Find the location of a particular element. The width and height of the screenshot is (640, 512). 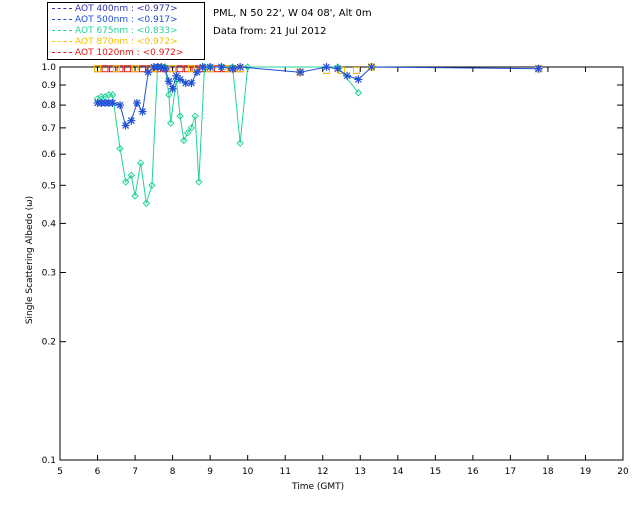

y-tick-label: 0.7 is located at coordinates (49, 129).